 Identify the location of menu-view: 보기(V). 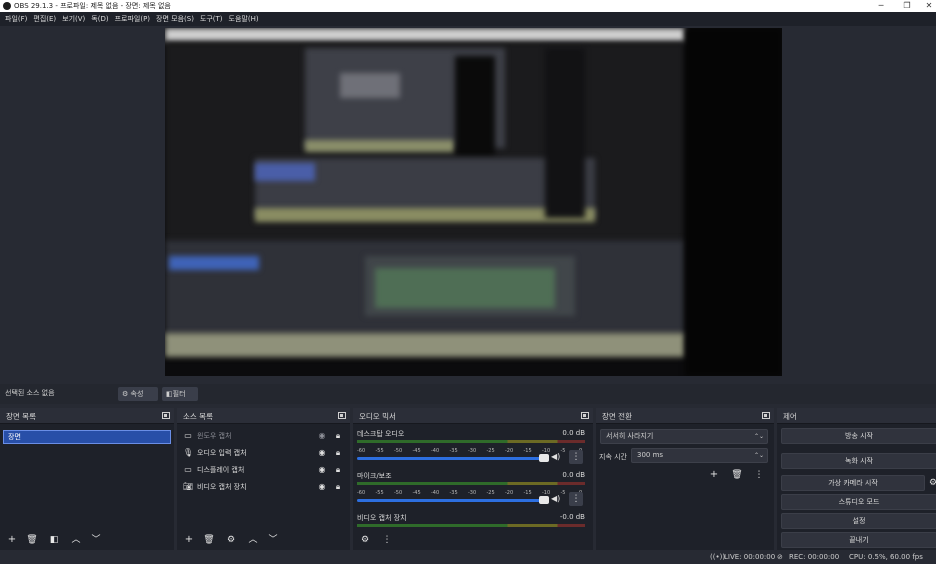
(73, 19).